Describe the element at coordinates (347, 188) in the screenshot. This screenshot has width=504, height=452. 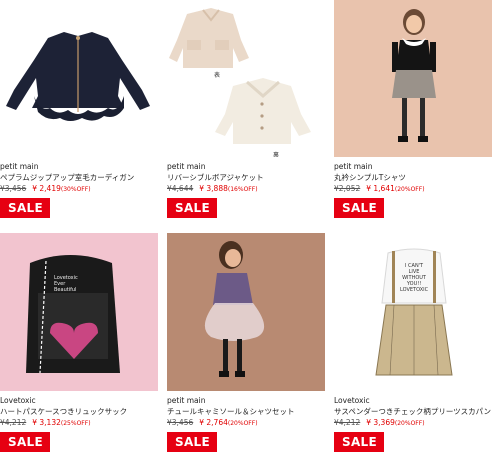
I see `old-price: ¥2,052` at that location.